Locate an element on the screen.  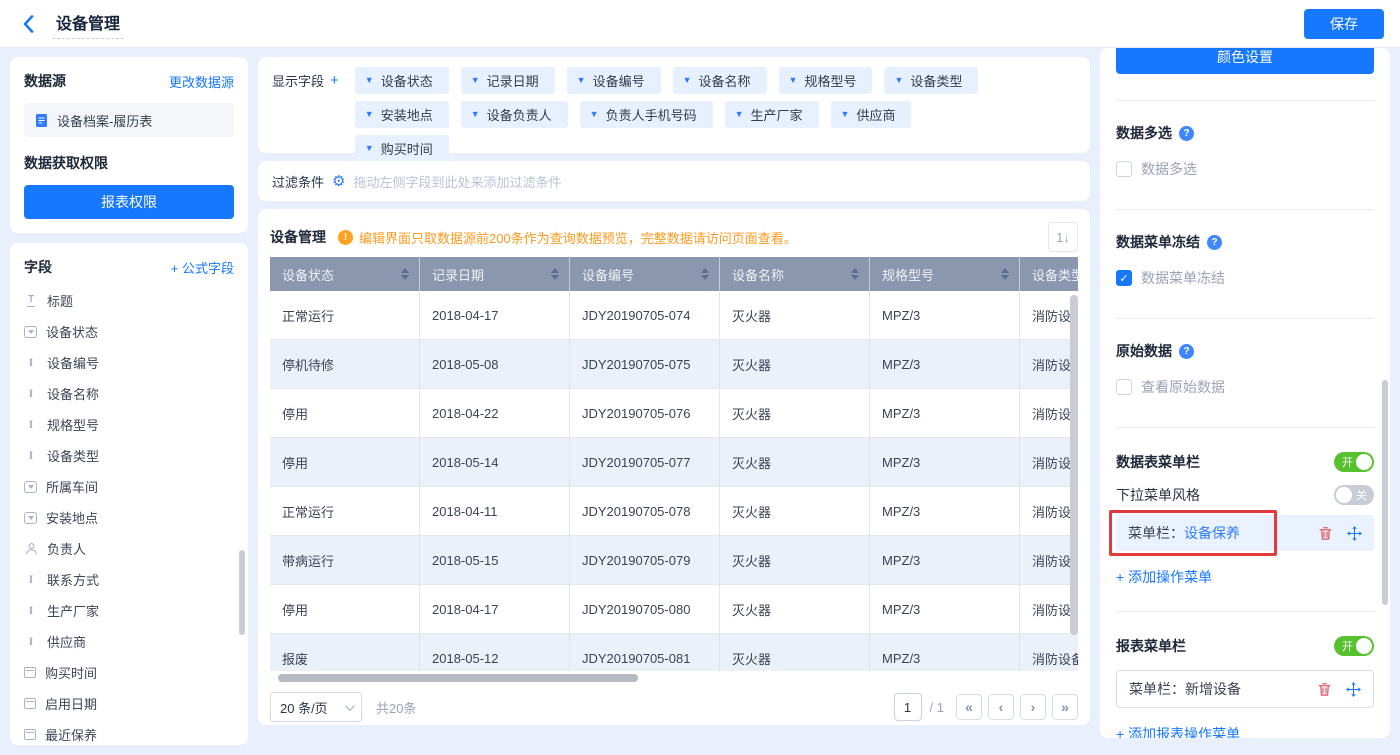
display-field-chip: ▼ 设备名称 is located at coordinates (719, 80).